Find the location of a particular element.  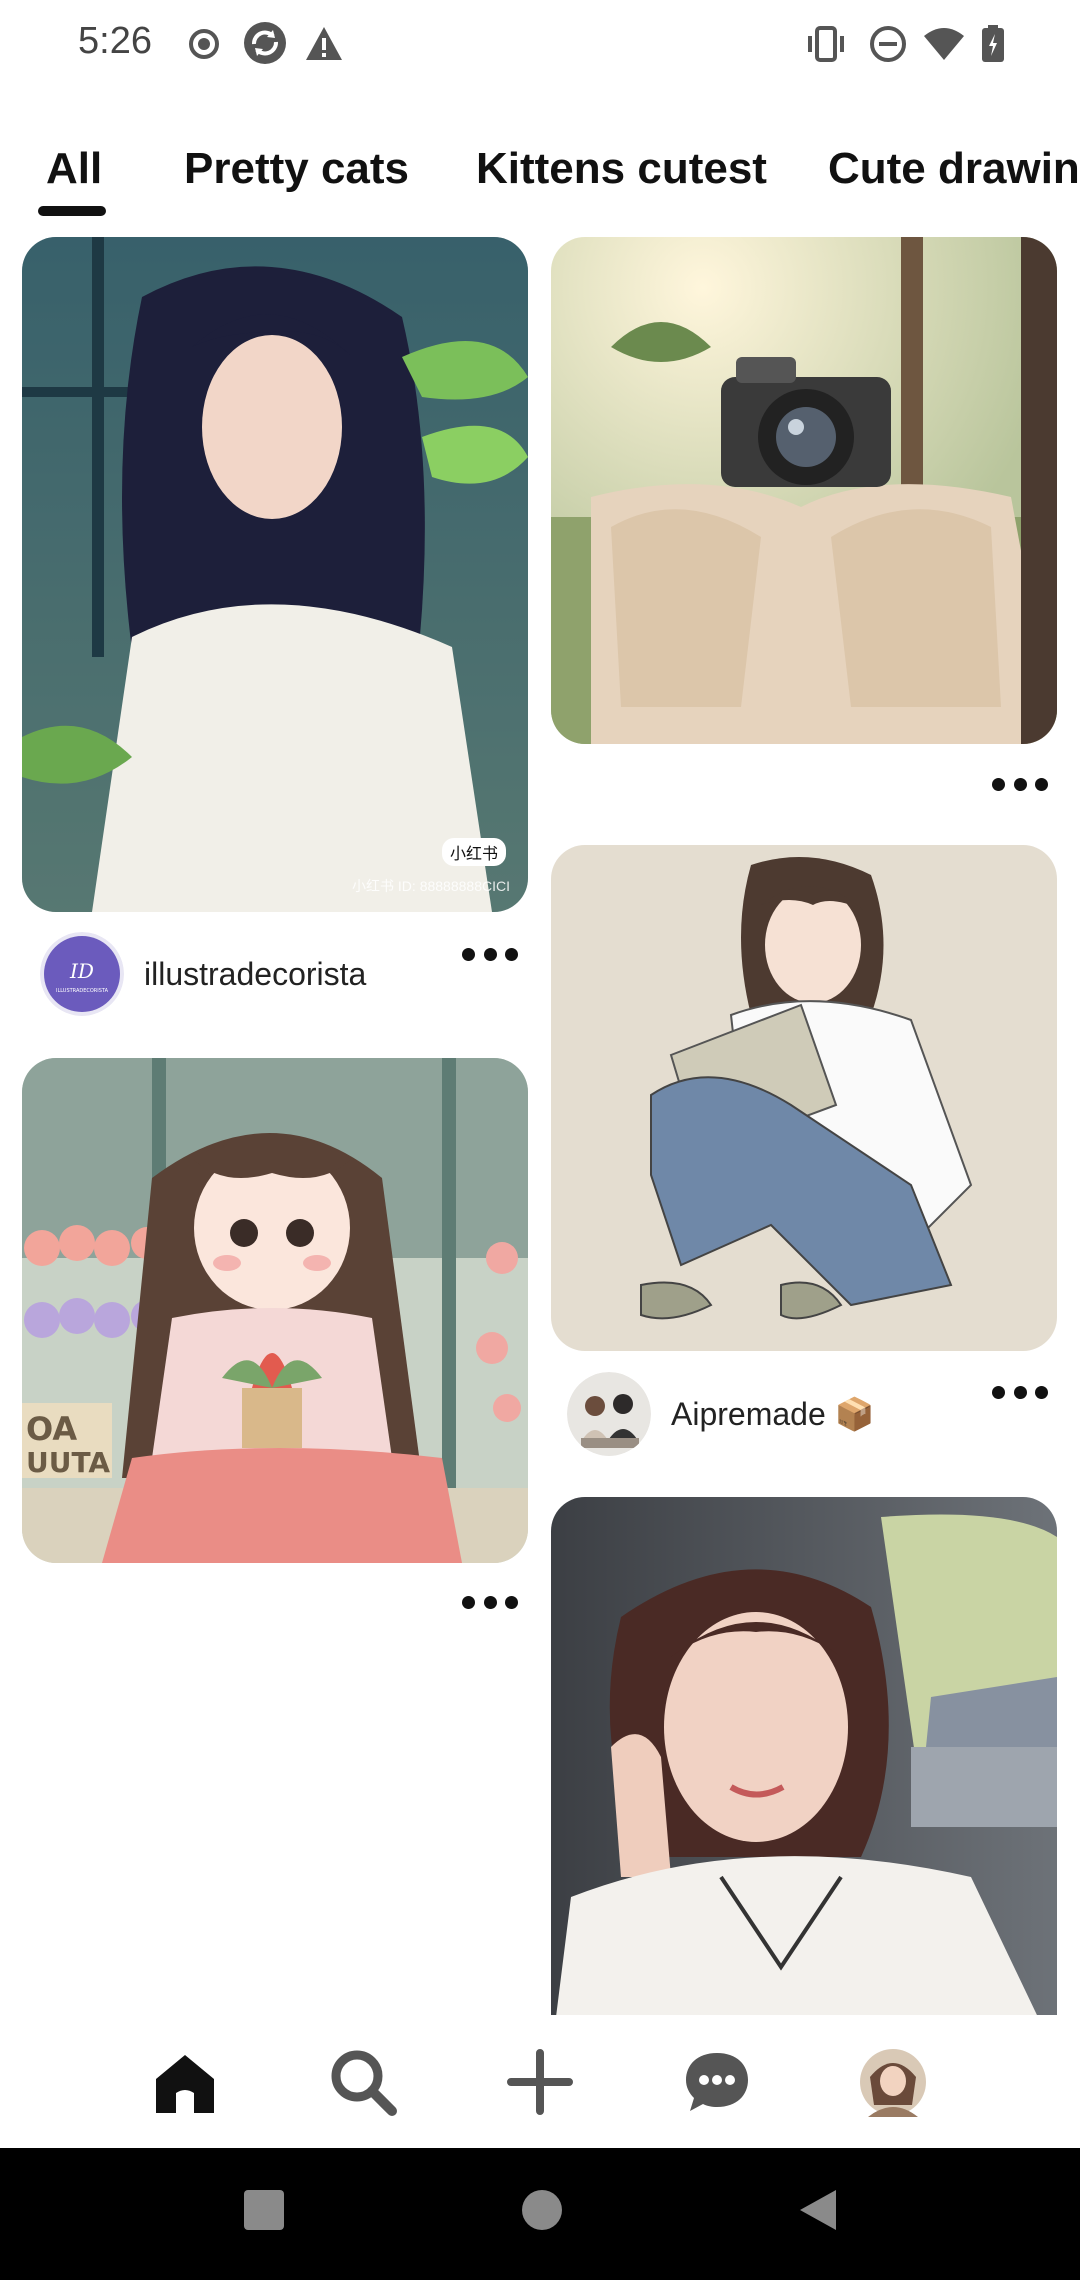

tab-selected-indicator is located at coordinates (72, 211).